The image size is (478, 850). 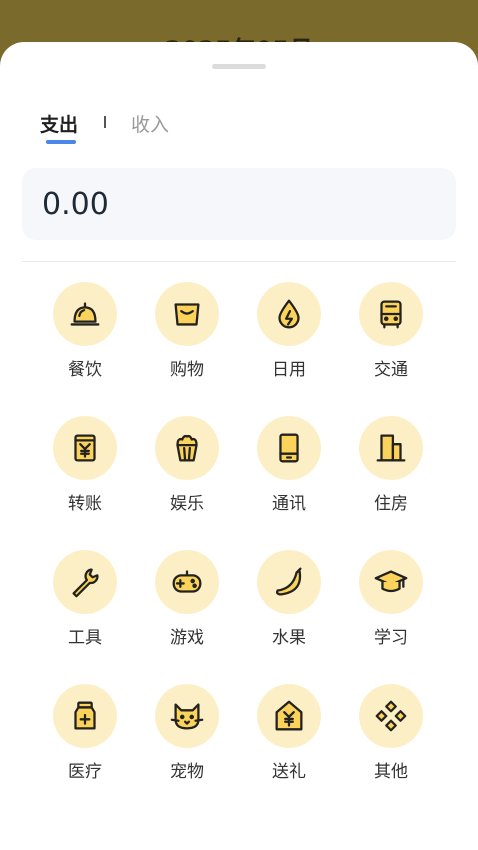 I want to click on gift-house-icon, so click(x=289, y=716).